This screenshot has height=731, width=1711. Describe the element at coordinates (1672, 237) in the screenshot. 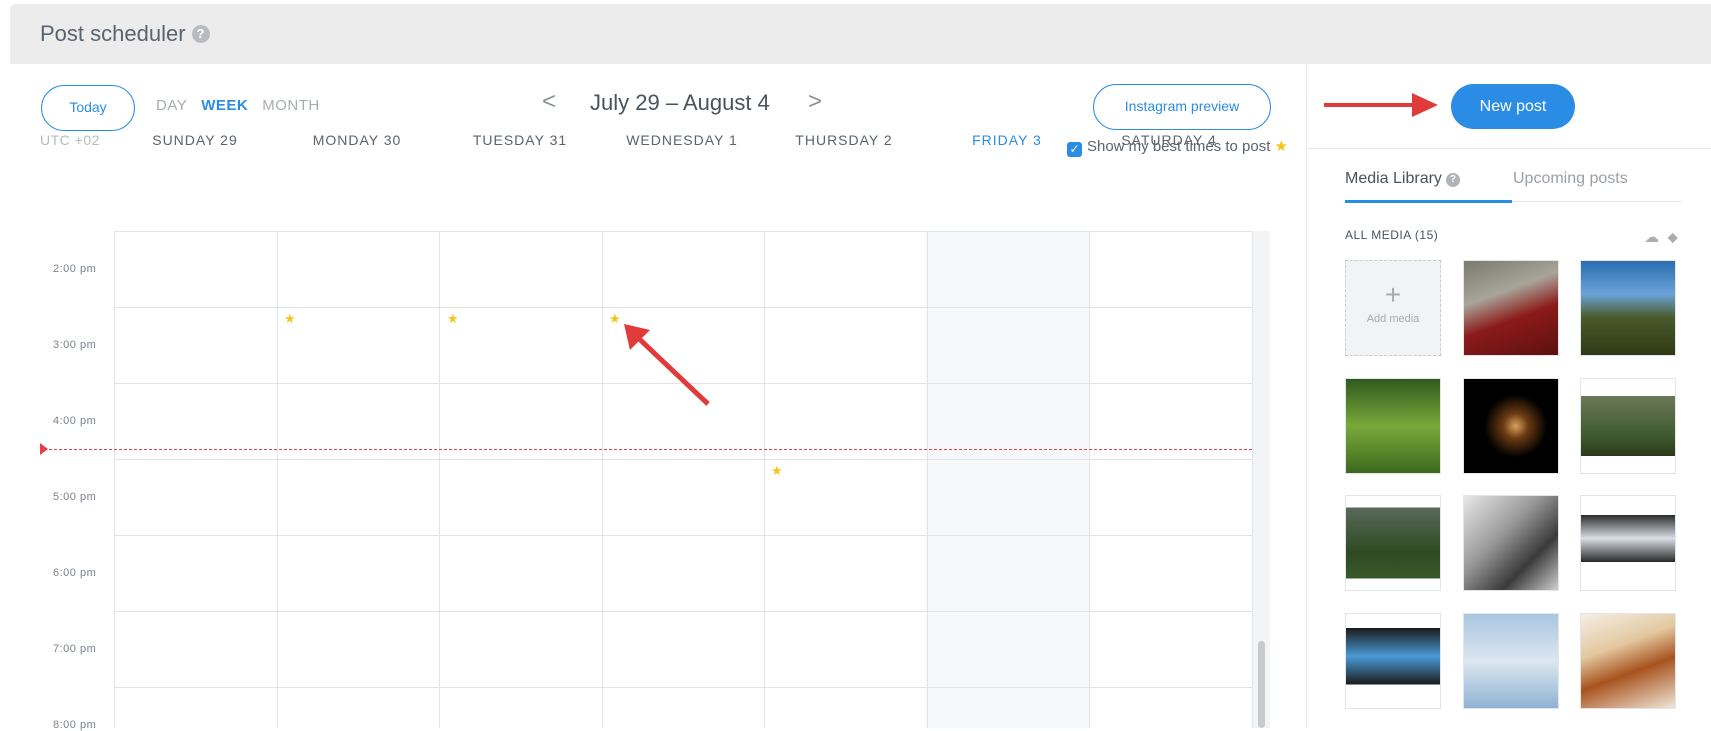

I see `tag-icon: ⬥` at that location.